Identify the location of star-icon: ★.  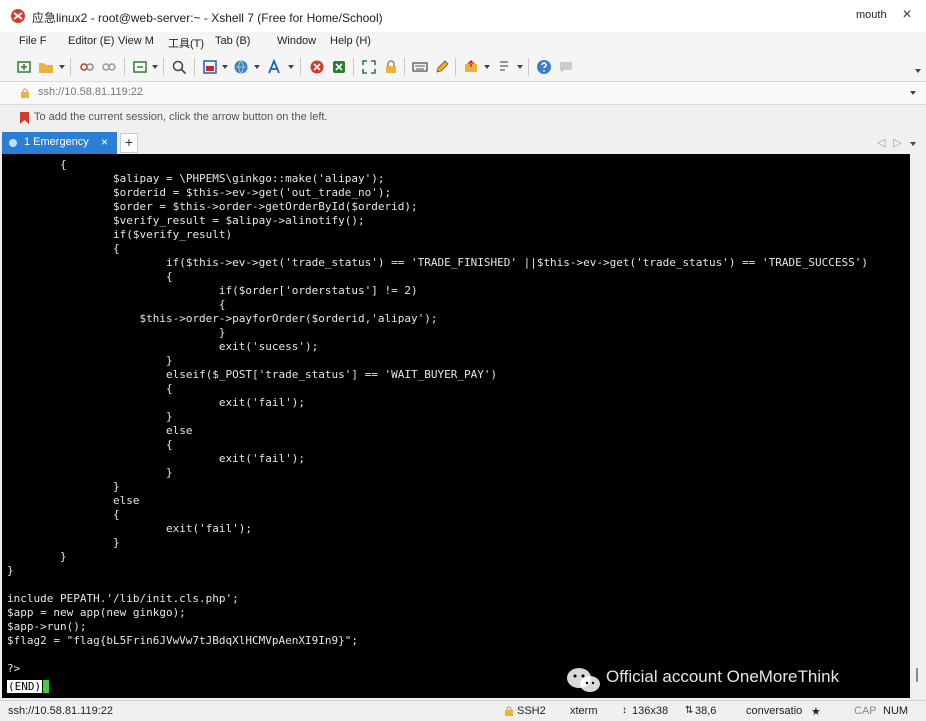
(816, 711).